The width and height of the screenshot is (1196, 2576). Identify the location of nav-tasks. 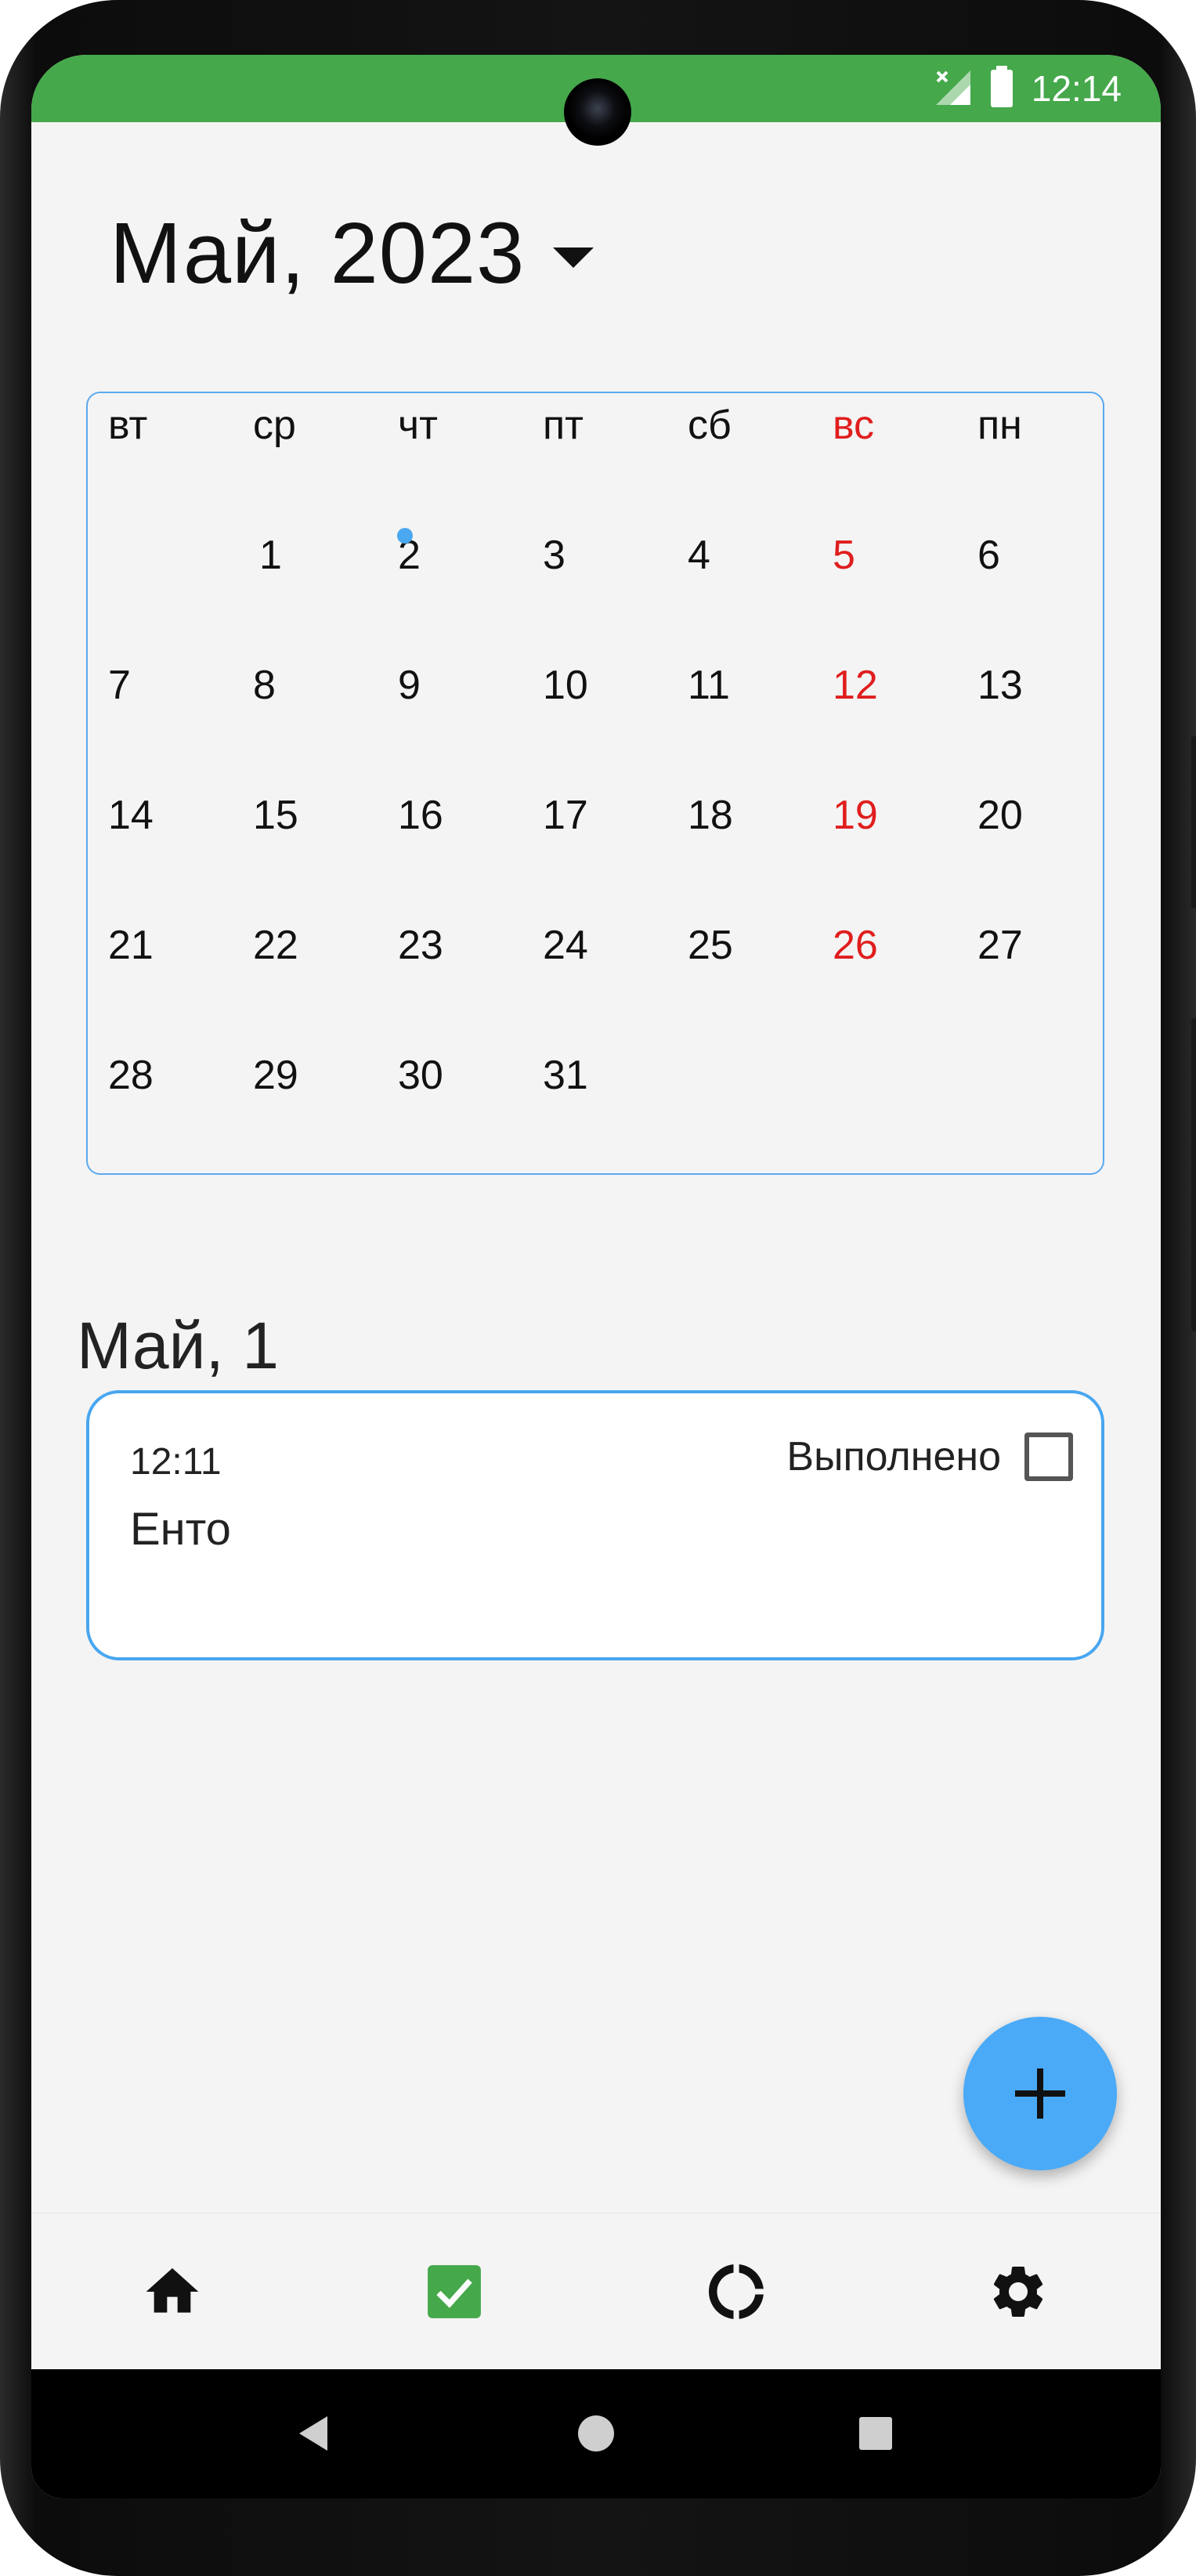
(454, 2291).